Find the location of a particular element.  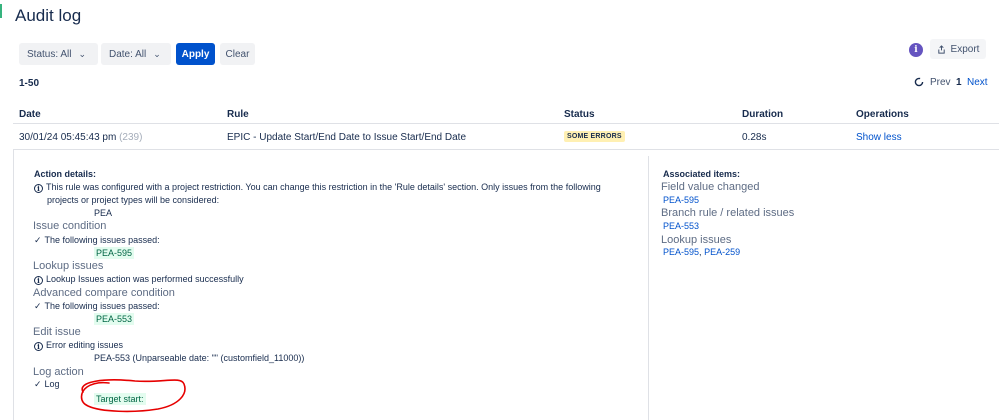

left-accent-bar is located at coordinates (1, 11).